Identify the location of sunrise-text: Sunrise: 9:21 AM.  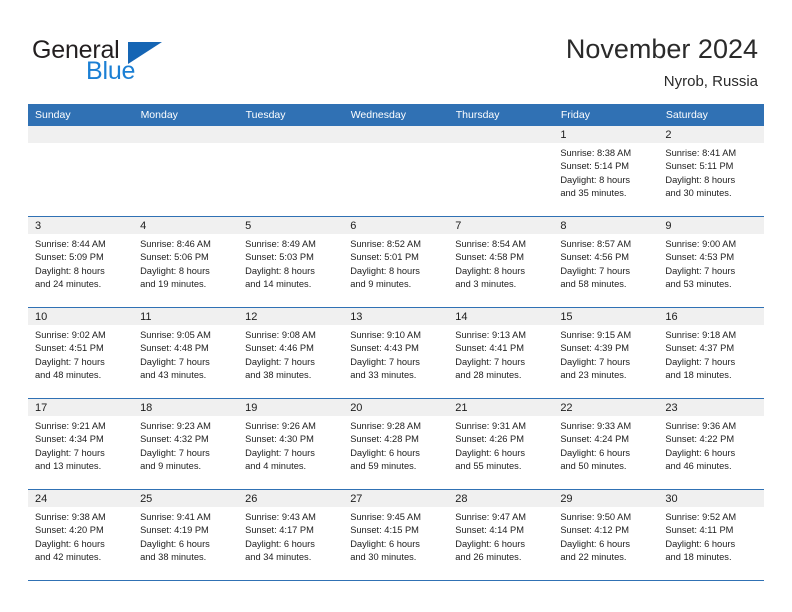
(70, 426).